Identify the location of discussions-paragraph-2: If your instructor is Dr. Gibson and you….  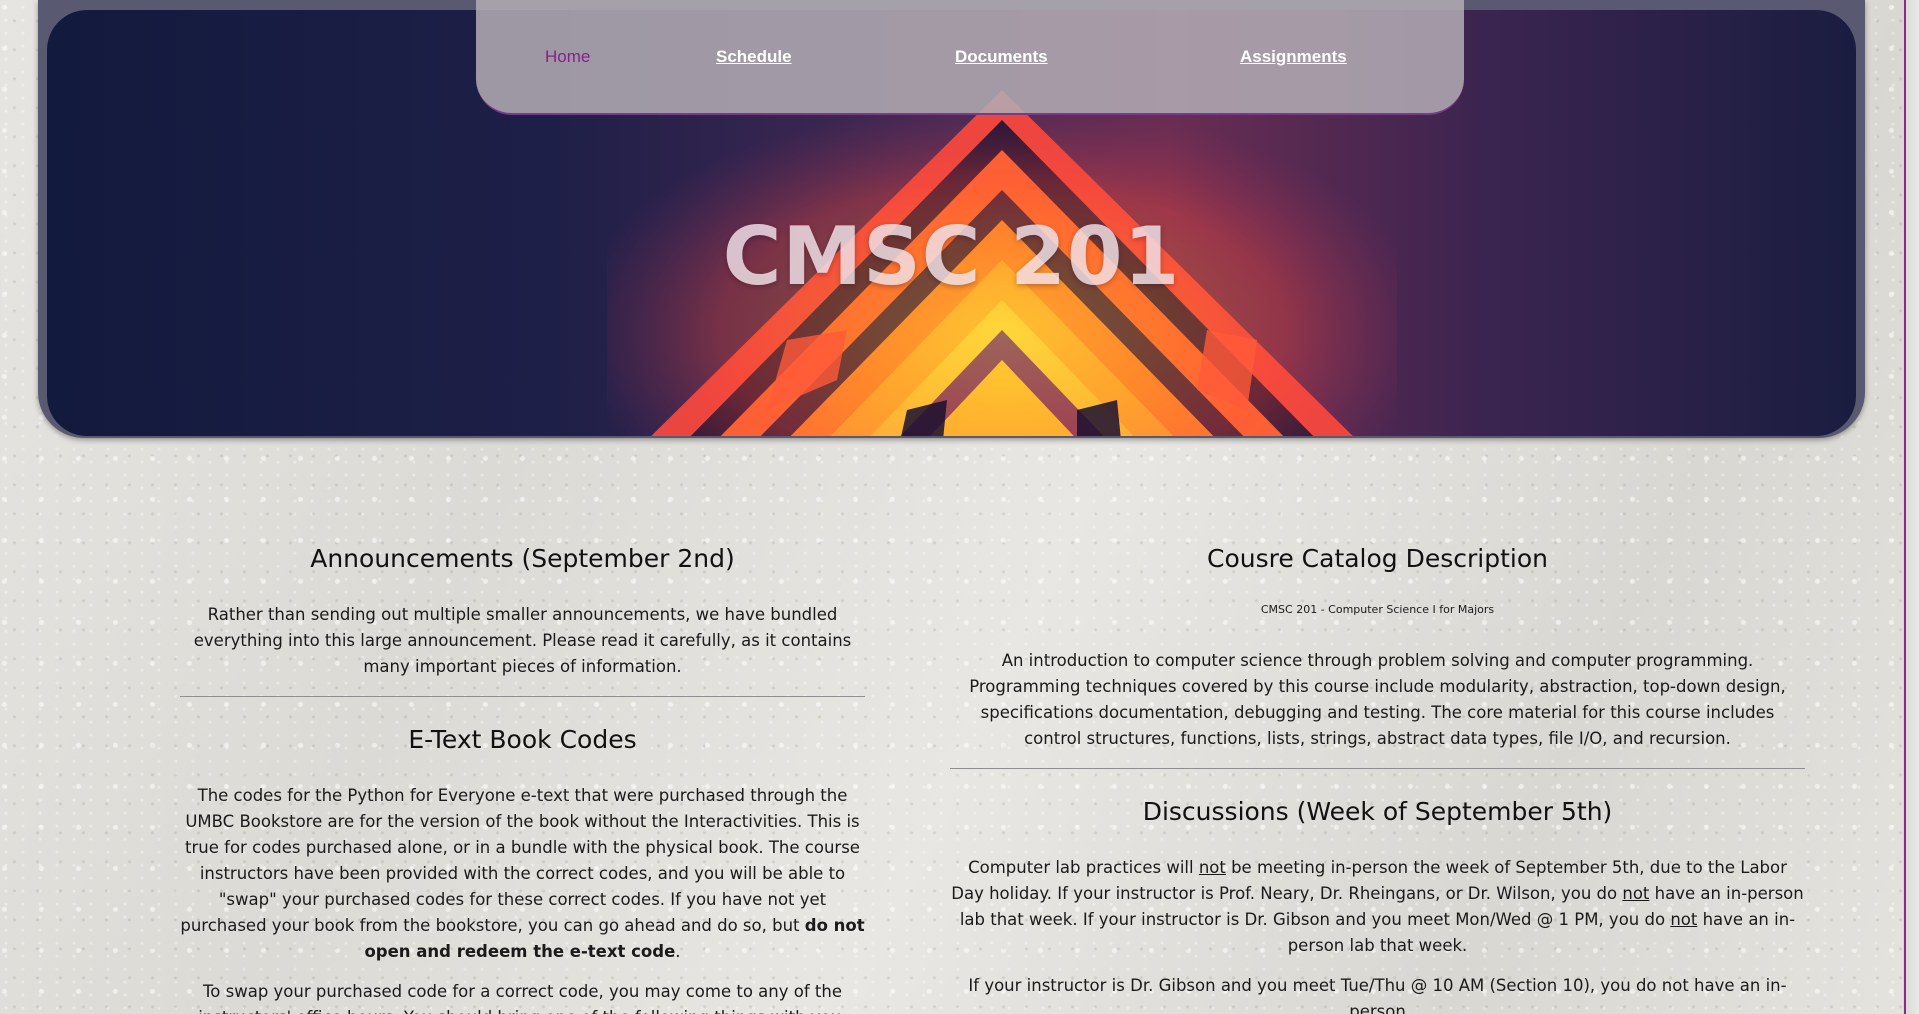
(1377, 995).